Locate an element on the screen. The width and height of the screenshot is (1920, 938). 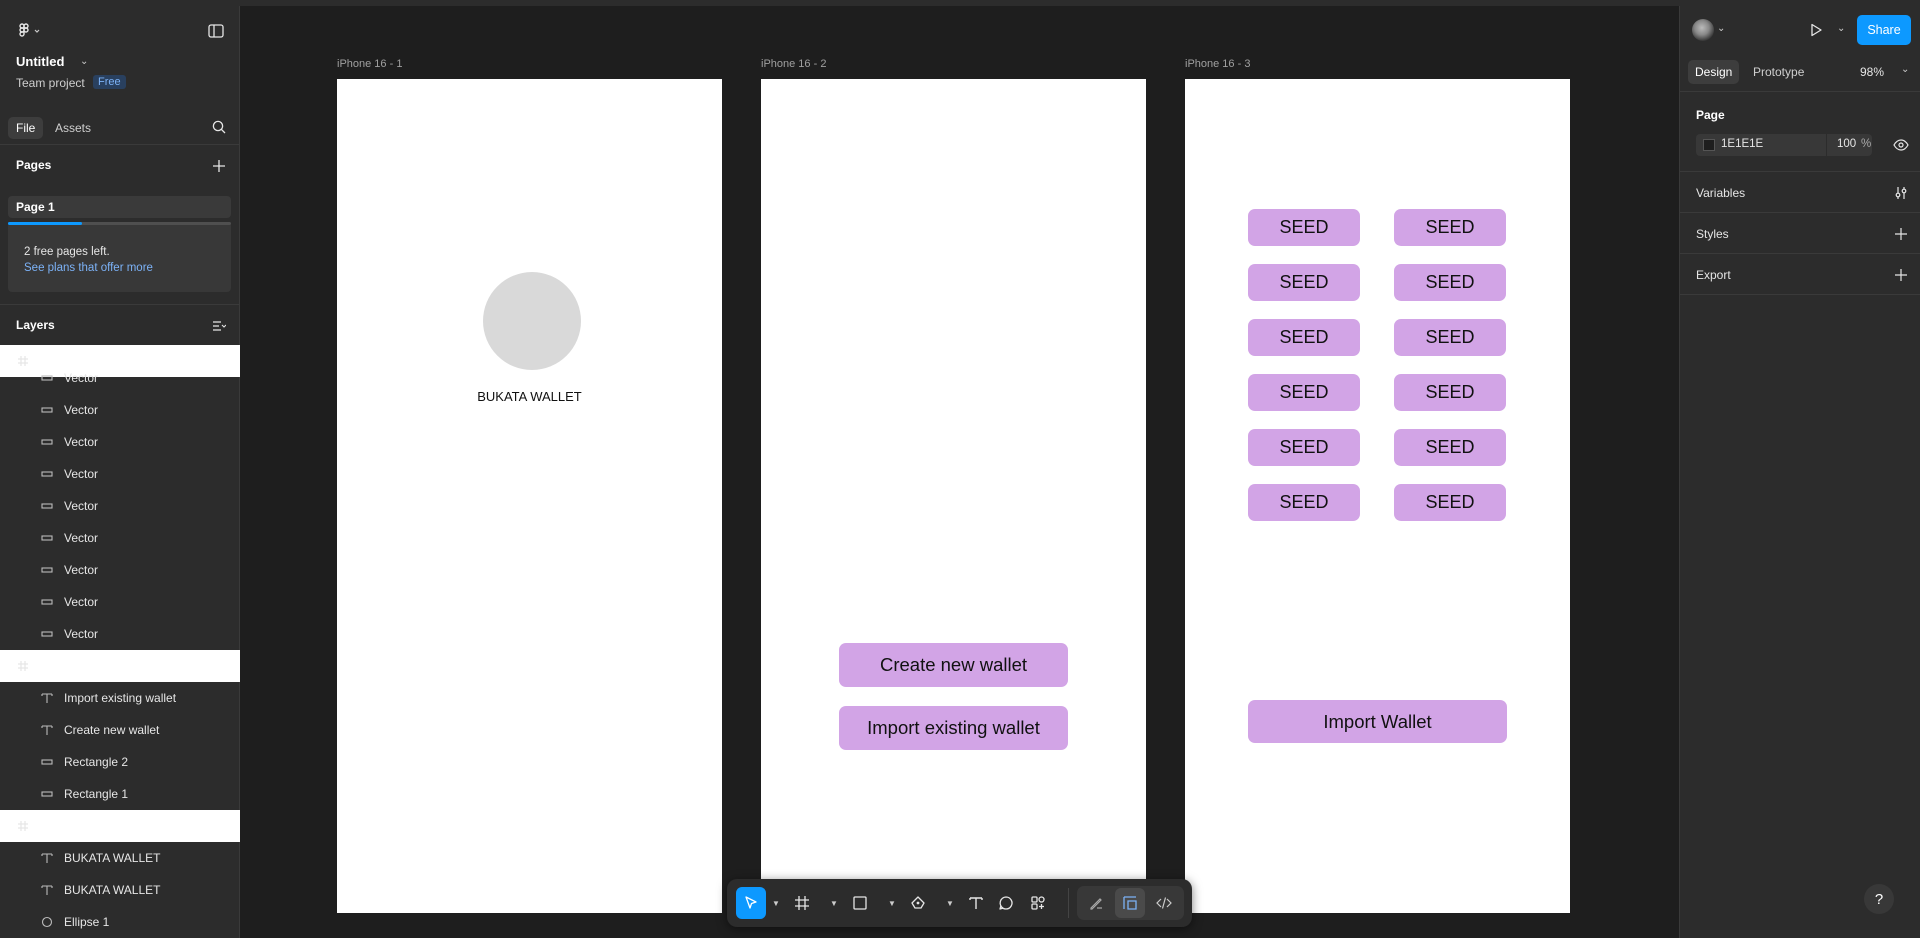
layer-name: Rectangle 2 is located at coordinates (96, 762).